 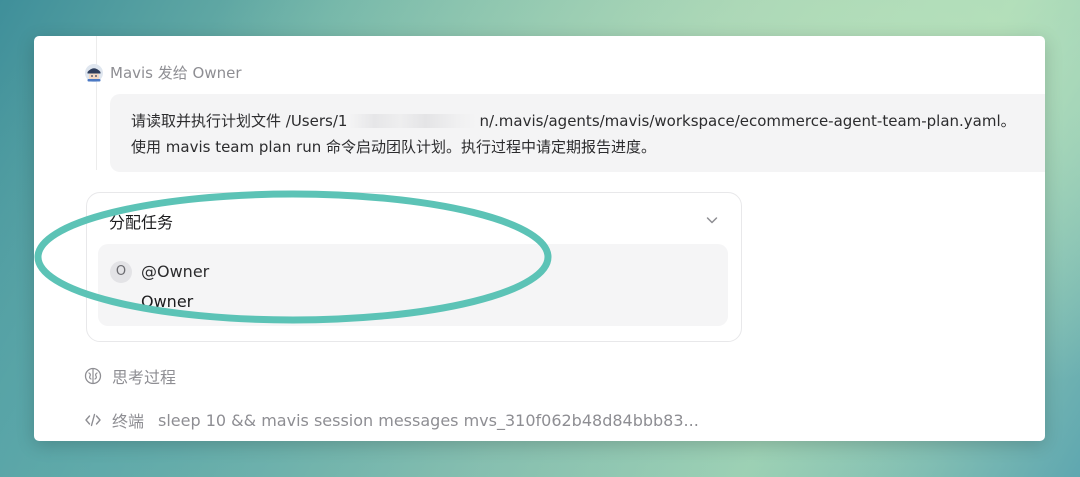 What do you see at coordinates (712, 220) in the screenshot?
I see `chevron-down-icon` at bounding box center [712, 220].